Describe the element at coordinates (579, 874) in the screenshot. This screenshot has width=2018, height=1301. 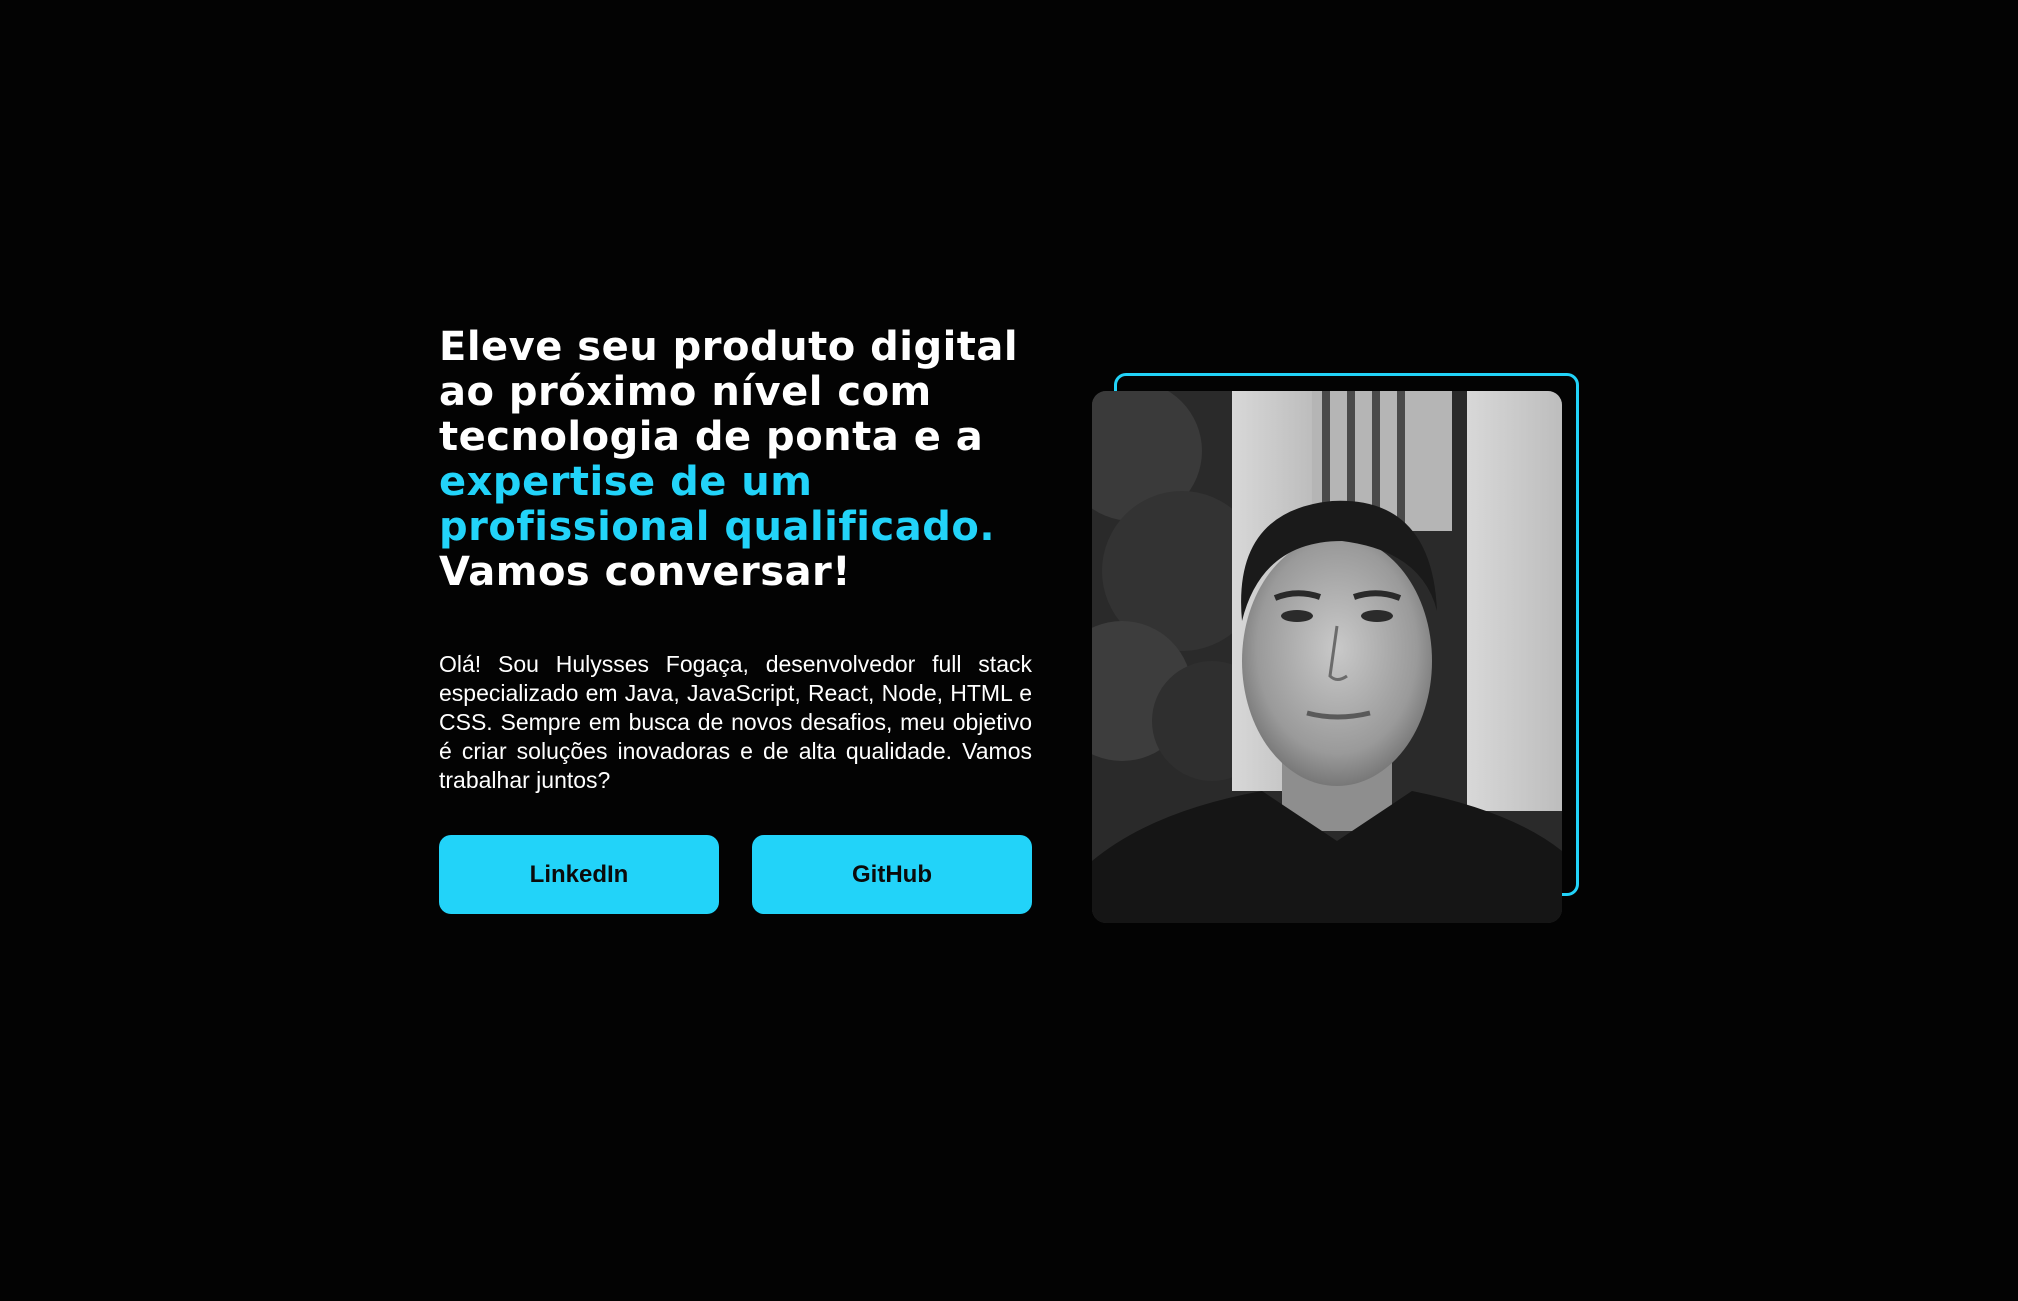
I see `linkedin-button: LinkedIn` at that location.